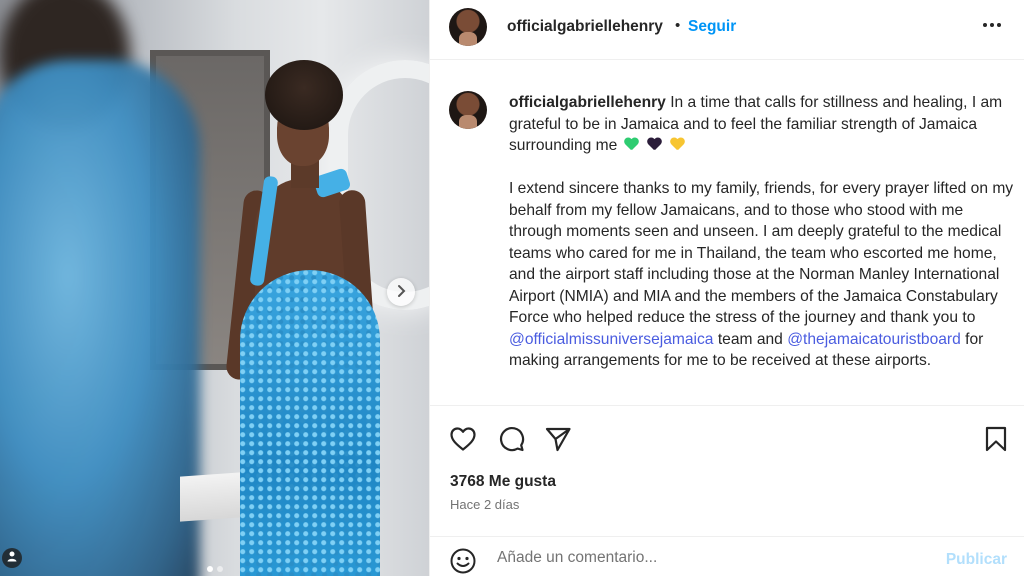 The height and width of the screenshot is (580, 1024). Describe the element at coordinates (585, 27) in the screenshot. I see `header-username: officialgabriellehenry` at that location.